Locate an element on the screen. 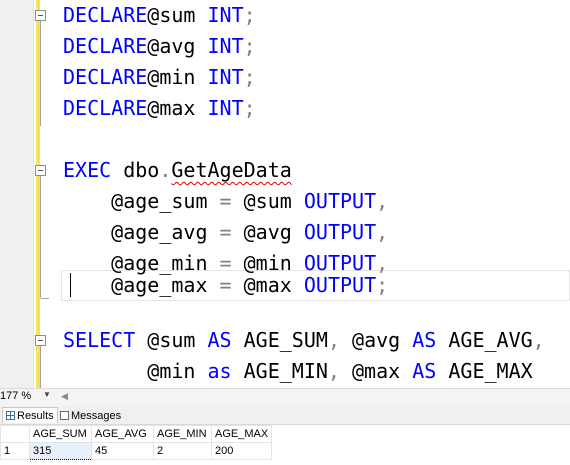 Image resolution: width=570 pixels, height=465 pixels. header-row: AGE_SUM AGE_AVG AGE_MIN AGE_MAX is located at coordinates (136, 434).